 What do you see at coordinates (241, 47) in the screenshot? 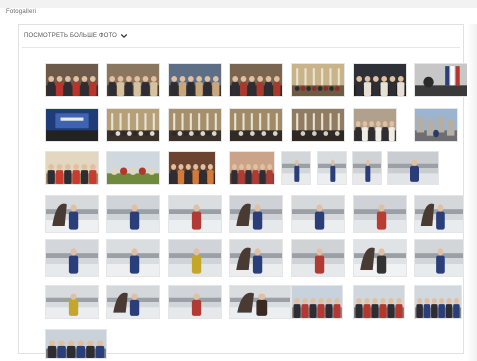
I see `divider` at bounding box center [241, 47].